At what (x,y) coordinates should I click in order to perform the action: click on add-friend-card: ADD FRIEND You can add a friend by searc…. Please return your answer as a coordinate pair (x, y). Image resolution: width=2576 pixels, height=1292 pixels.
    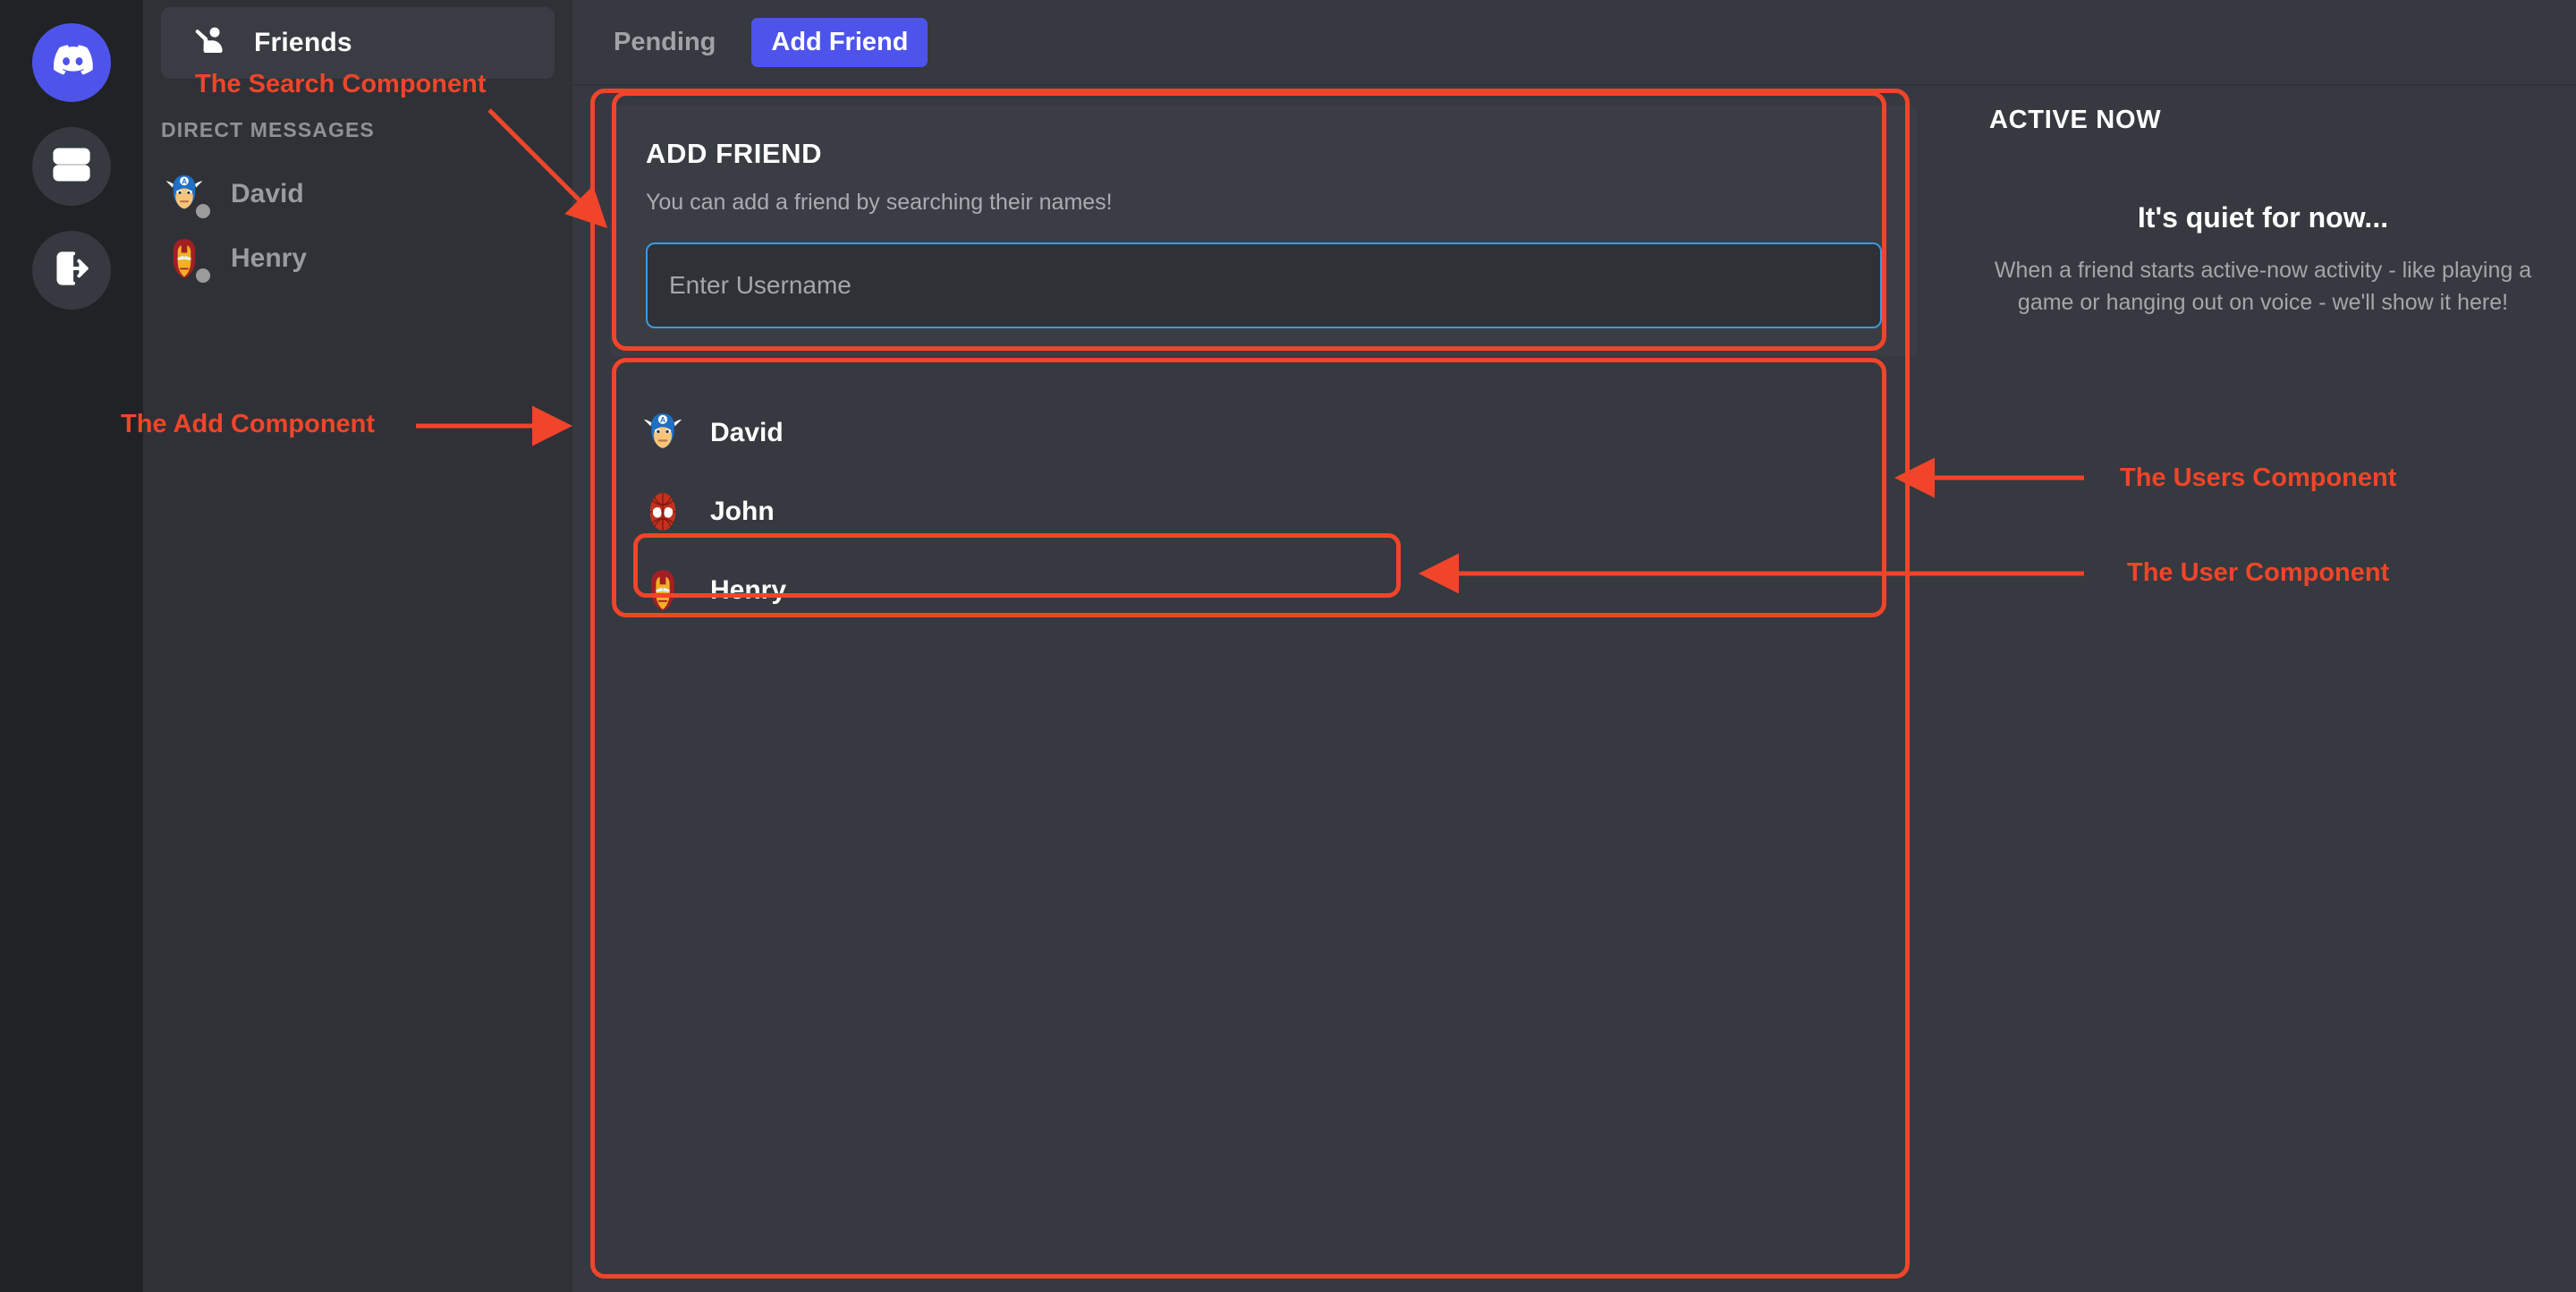
    Looking at the image, I should click on (1264, 231).